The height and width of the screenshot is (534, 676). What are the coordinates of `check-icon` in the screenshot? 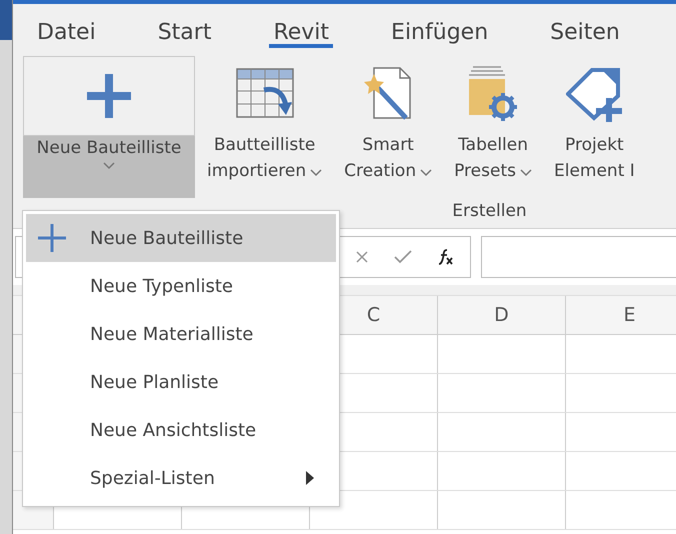 It's located at (403, 257).